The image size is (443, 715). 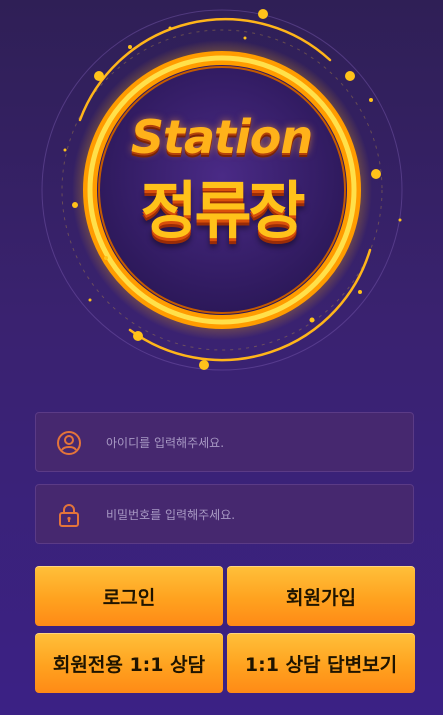 What do you see at coordinates (129, 663) in the screenshot?
I see `member-consult-button: 회원전용 1:1 상담` at bounding box center [129, 663].